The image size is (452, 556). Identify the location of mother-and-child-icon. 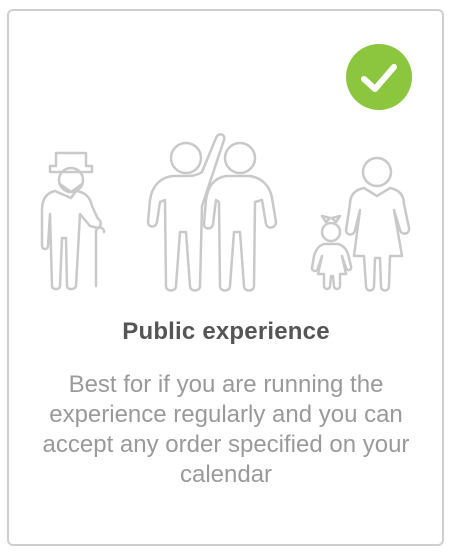
(360, 224).